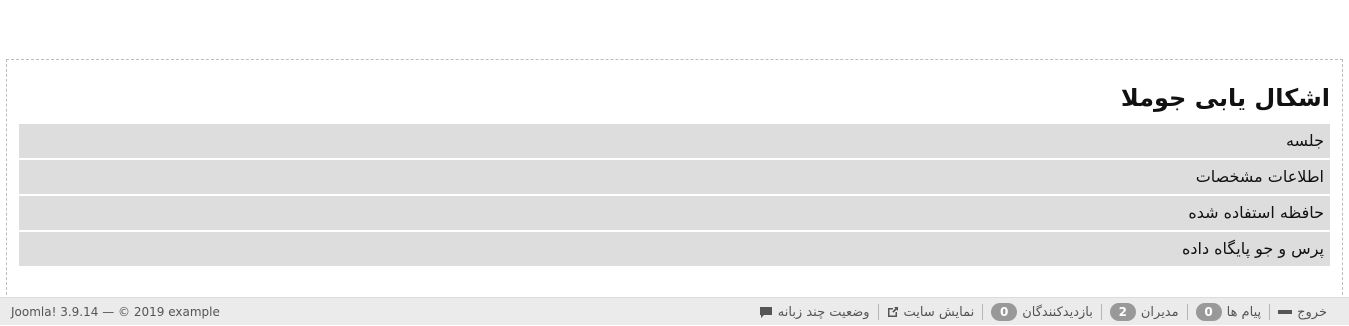  What do you see at coordinates (1159, 312) in the screenshot?
I see `admins-label: مدیران` at bounding box center [1159, 312].